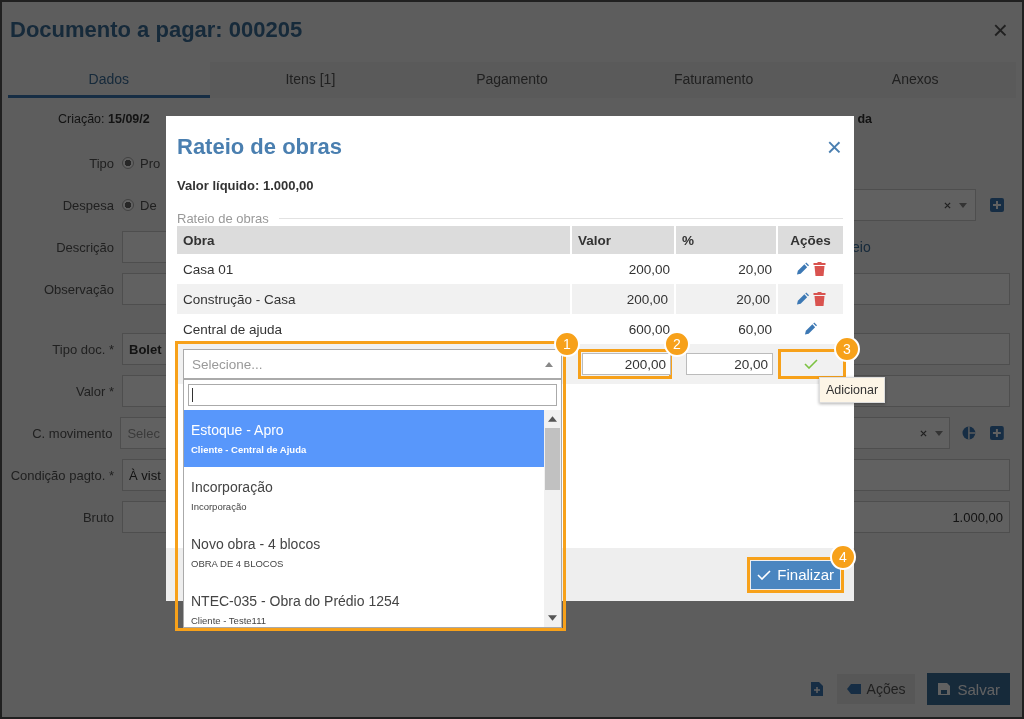 The image size is (1024, 719). What do you see at coordinates (364, 552) in the screenshot?
I see `dropdown-option: Novo obra - 4 blocos OBRA DE 4 BLOCOS` at bounding box center [364, 552].